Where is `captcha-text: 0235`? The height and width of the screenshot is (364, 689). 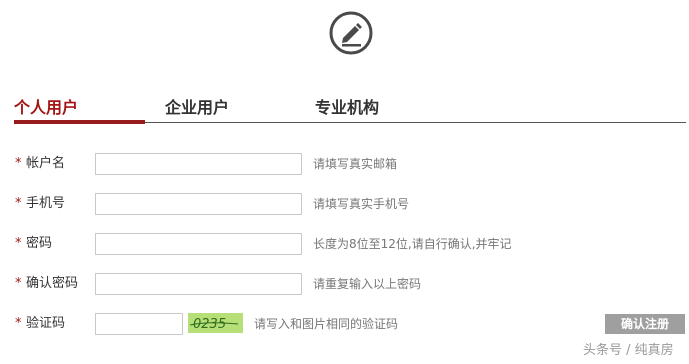
captcha-text: 0235 is located at coordinates (209, 324).